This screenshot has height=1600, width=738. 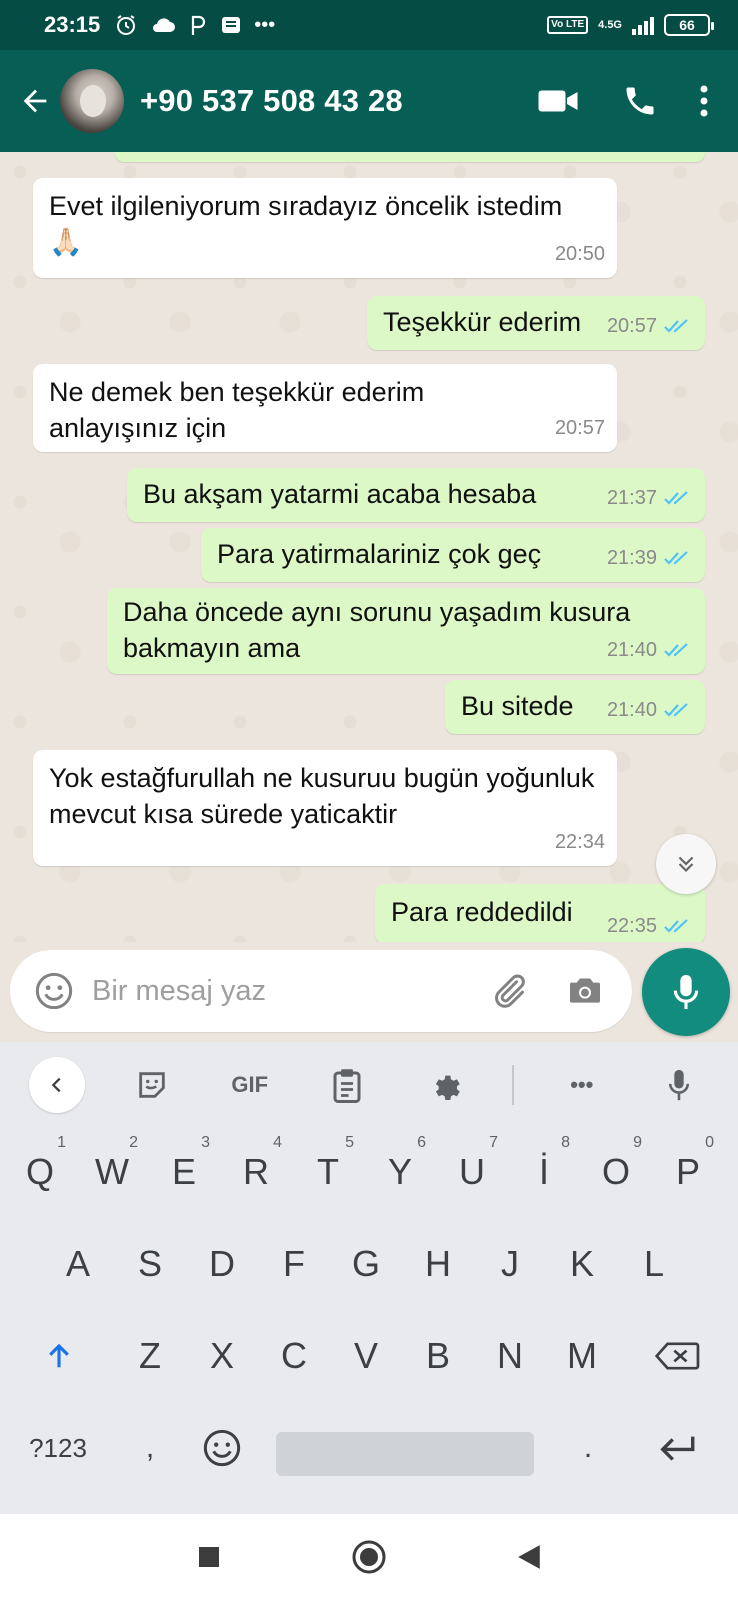 What do you see at coordinates (472, 1172) in the screenshot?
I see `key-u: U7` at bounding box center [472, 1172].